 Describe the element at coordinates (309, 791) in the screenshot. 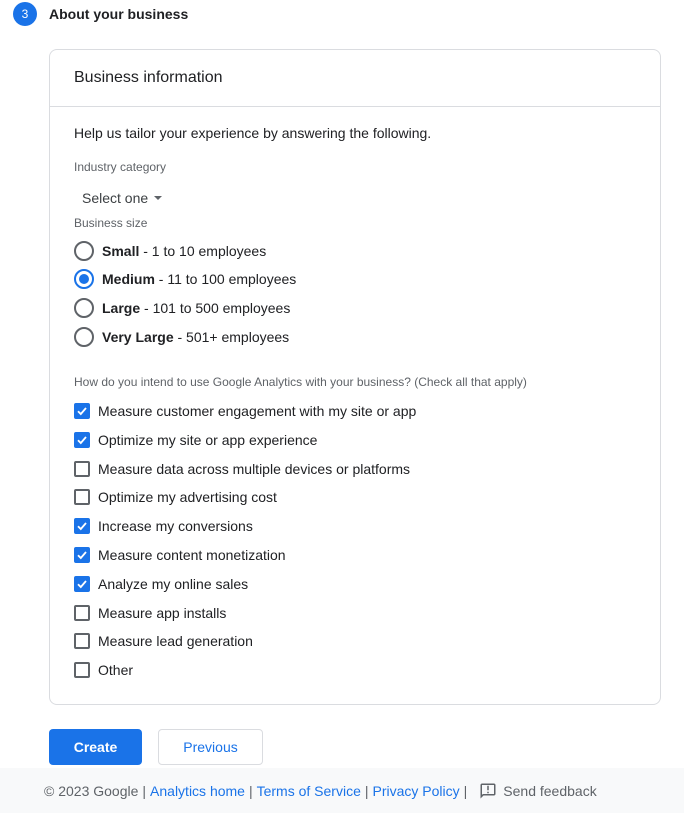

I see `terms-of-service-link: Terms of Service` at that location.